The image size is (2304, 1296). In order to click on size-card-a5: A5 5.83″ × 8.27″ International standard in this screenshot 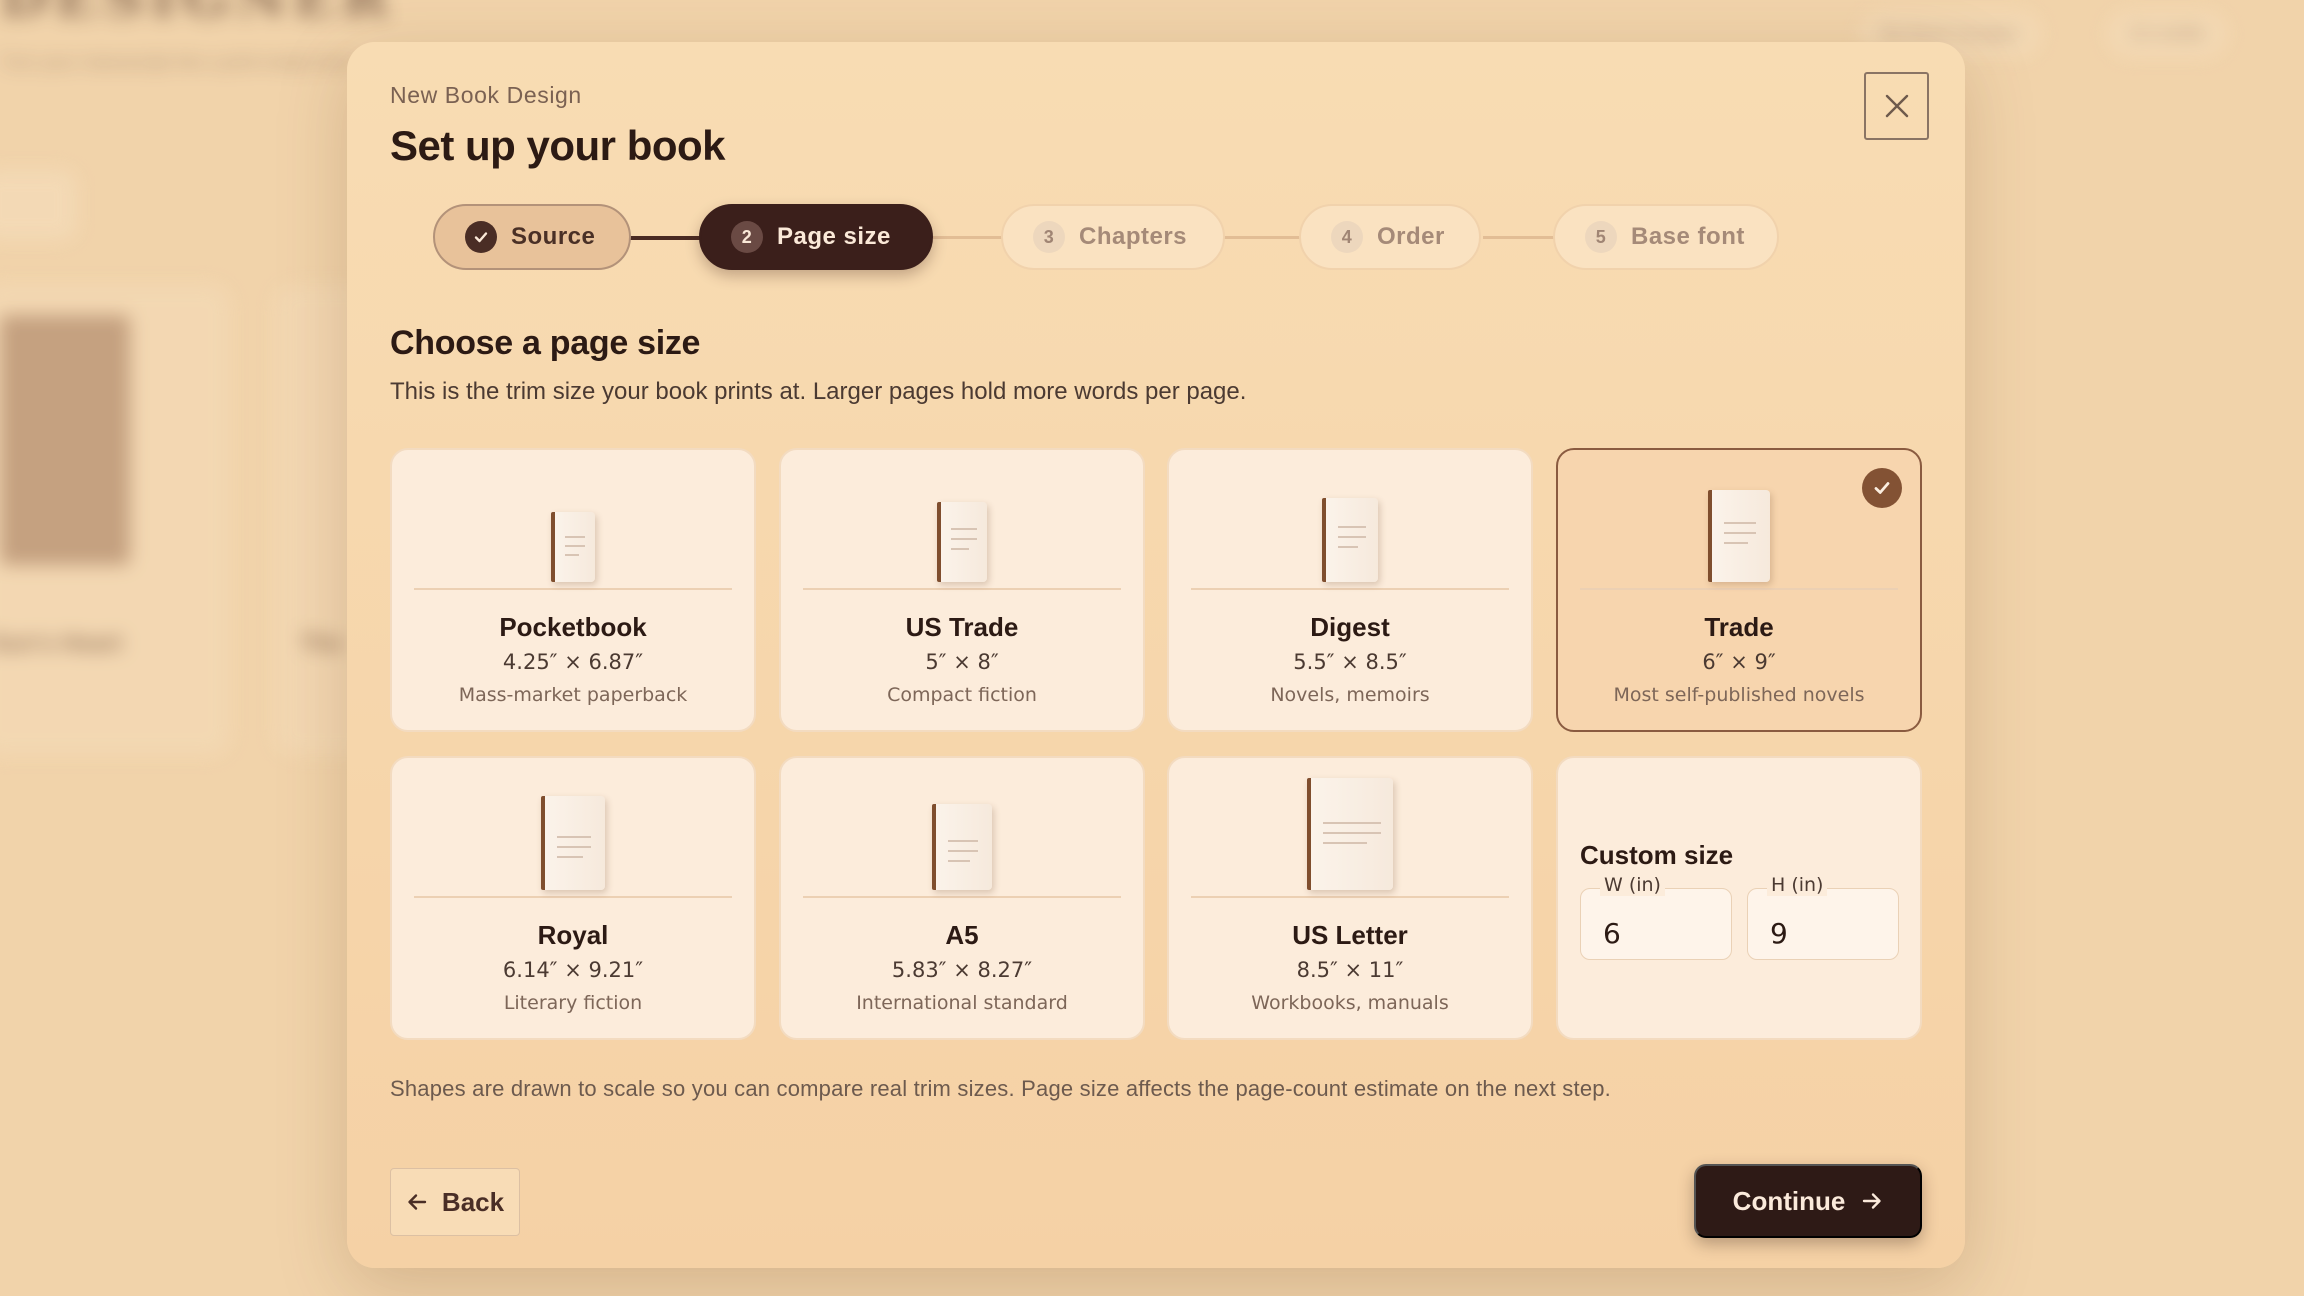, I will do `click(962, 898)`.